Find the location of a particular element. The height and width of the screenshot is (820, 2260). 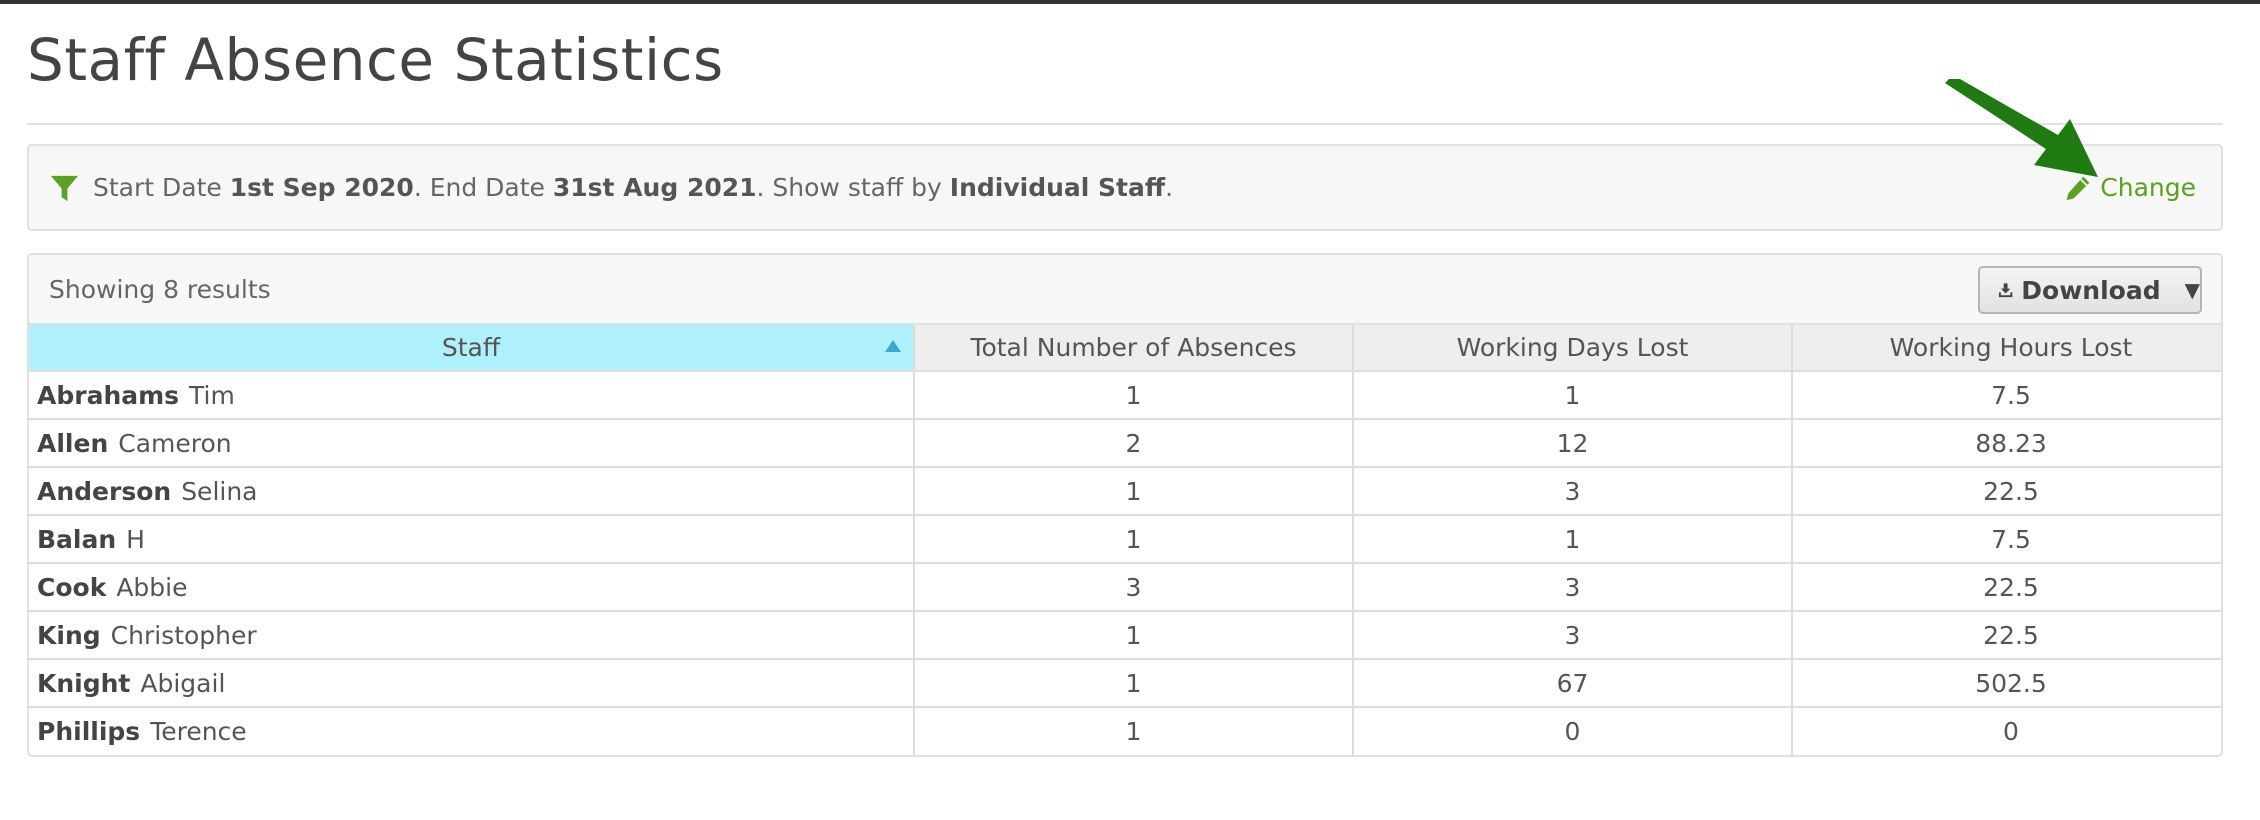

staff-forename: Christopher is located at coordinates (183, 635).